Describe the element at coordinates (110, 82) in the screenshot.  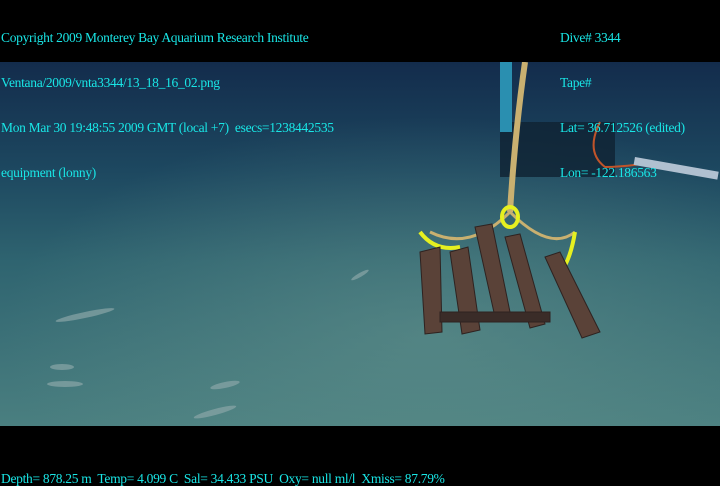
I see `file-path-line: Ventana/2009/vnta3344/13_18_16_02.png` at that location.